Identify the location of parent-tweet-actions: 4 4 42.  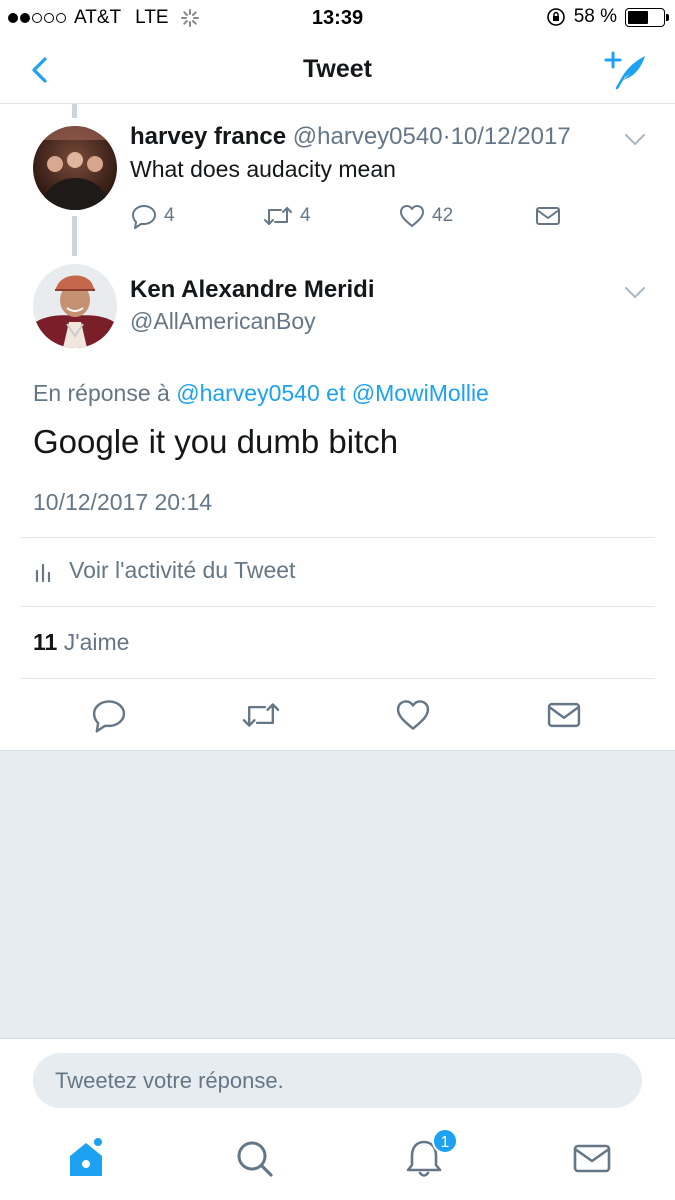
(350, 216).